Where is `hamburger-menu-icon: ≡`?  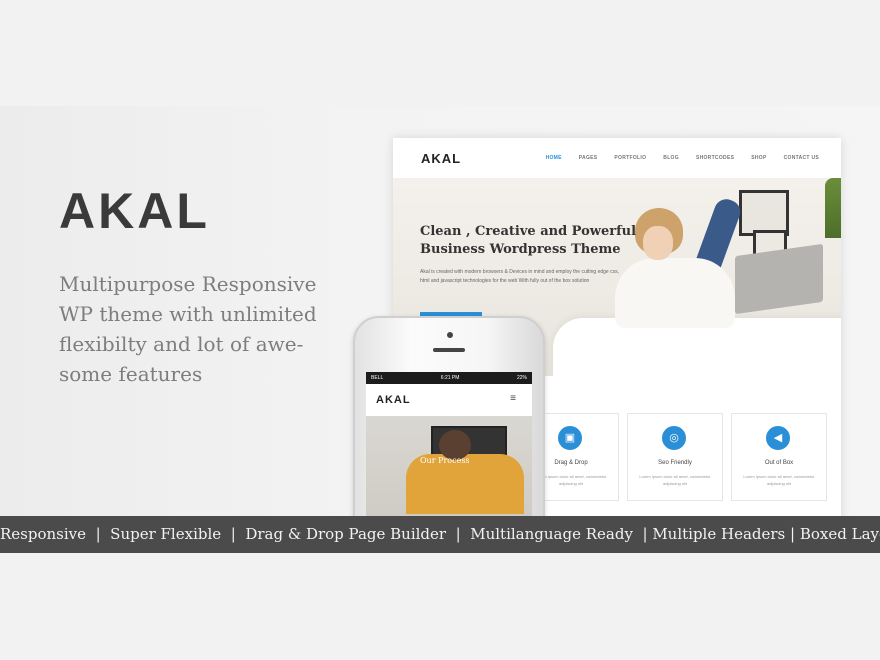 hamburger-menu-icon: ≡ is located at coordinates (513, 398).